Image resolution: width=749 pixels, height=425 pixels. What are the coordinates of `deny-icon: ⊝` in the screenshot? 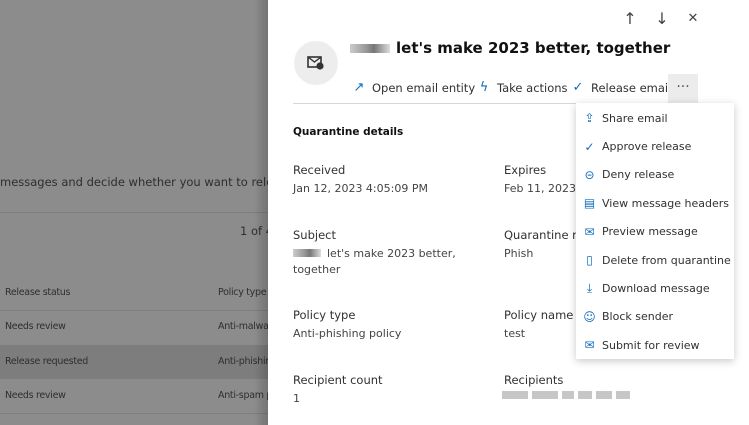 It's located at (589, 174).